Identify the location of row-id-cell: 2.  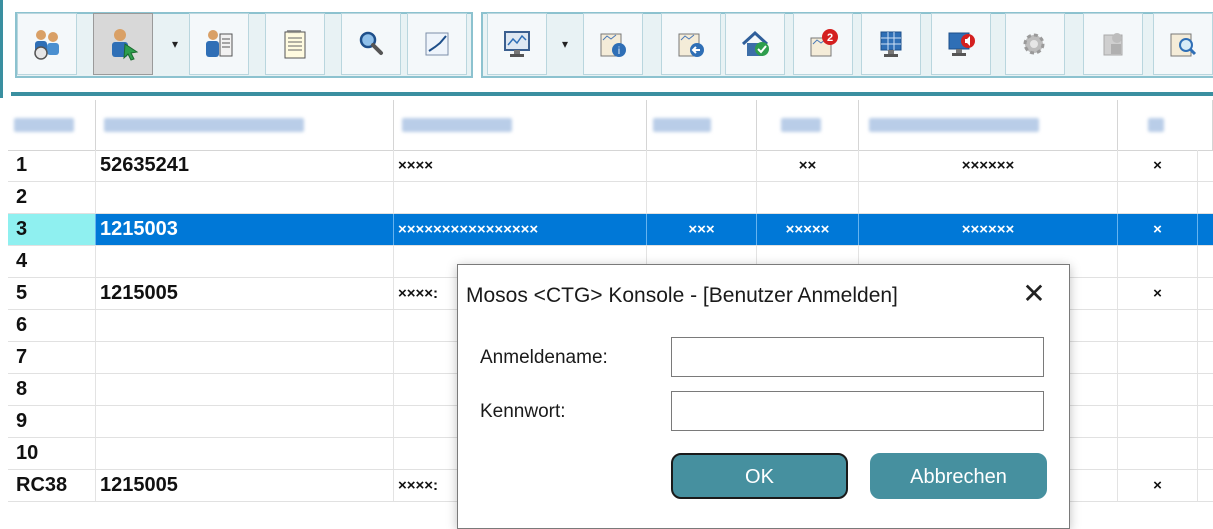
(52, 197).